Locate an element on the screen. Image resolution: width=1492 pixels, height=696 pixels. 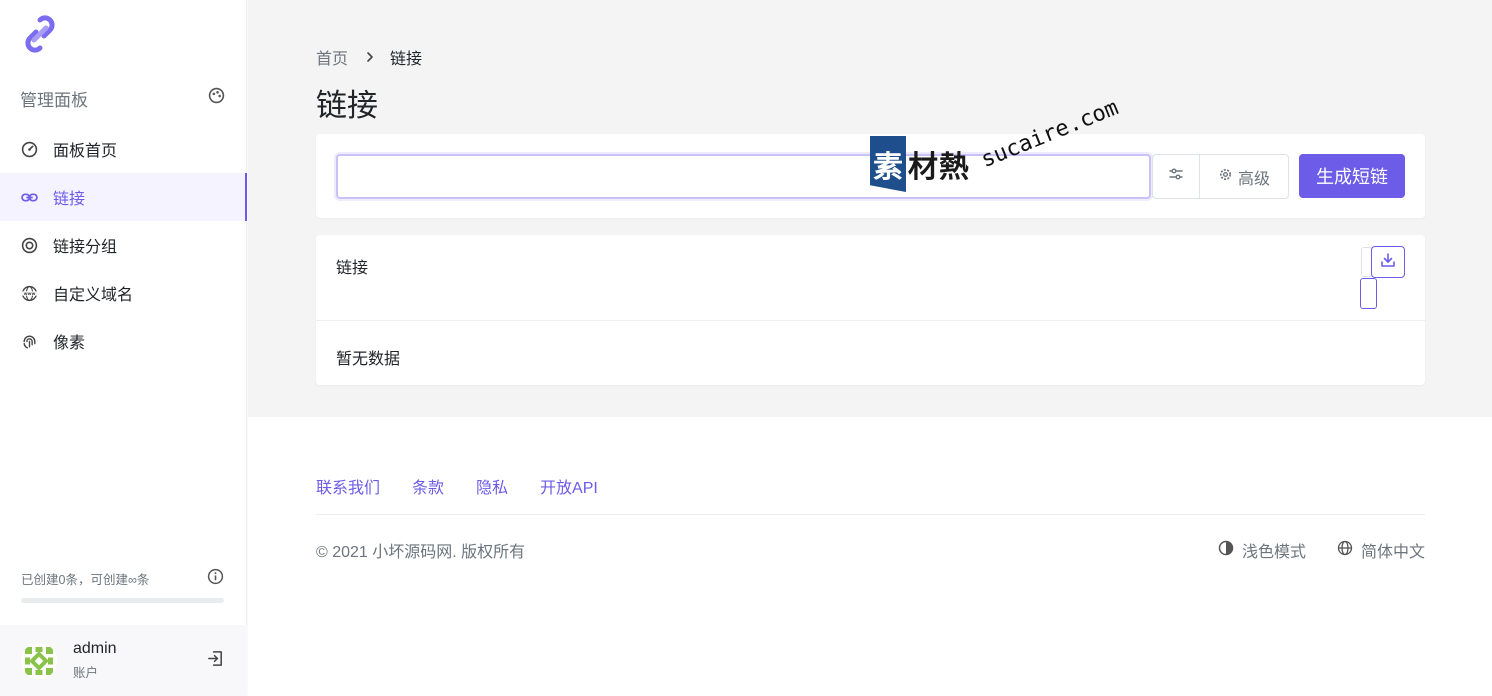
user-info: admin 账户 is located at coordinates (139, 660).